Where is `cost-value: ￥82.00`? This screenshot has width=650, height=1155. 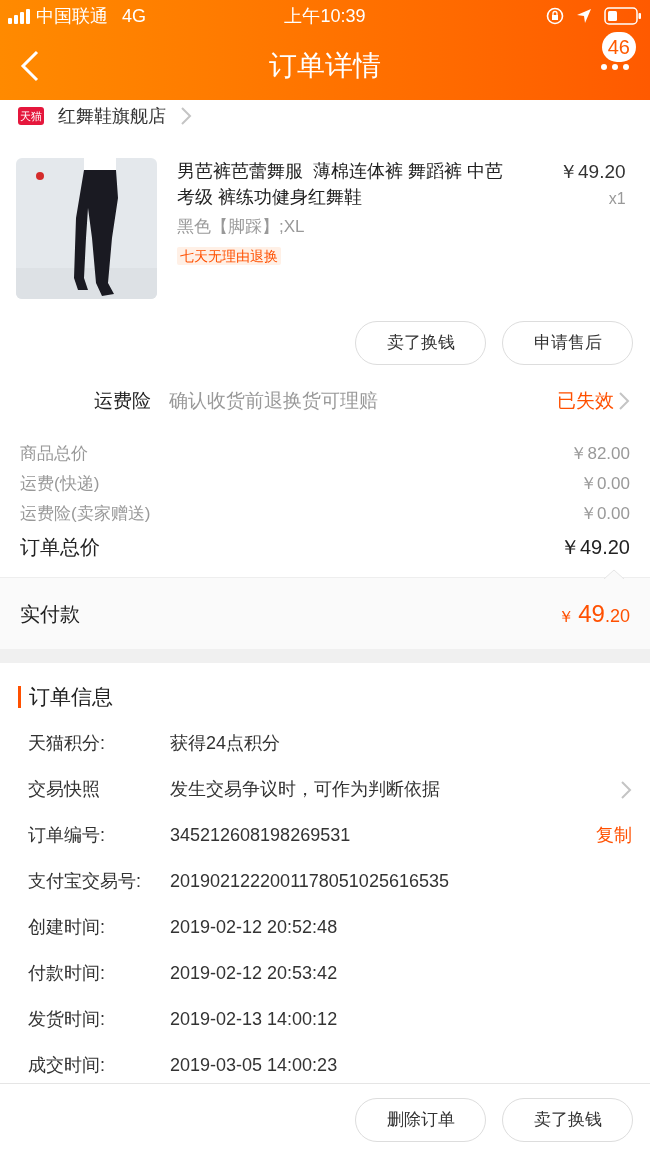 cost-value: ￥82.00 is located at coordinates (600, 454).